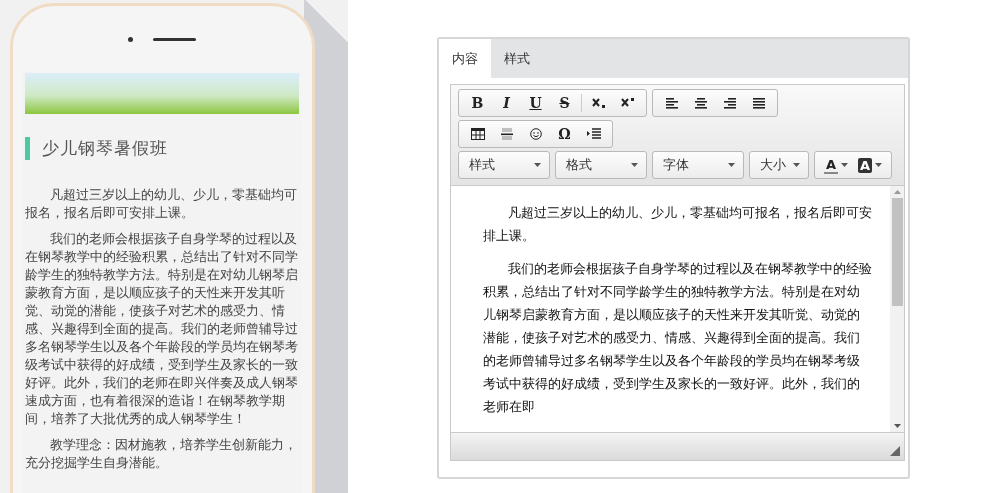 The height and width of the screenshot is (493, 1002). What do you see at coordinates (465, 58) in the screenshot?
I see `editor-tab: 内容` at bounding box center [465, 58].